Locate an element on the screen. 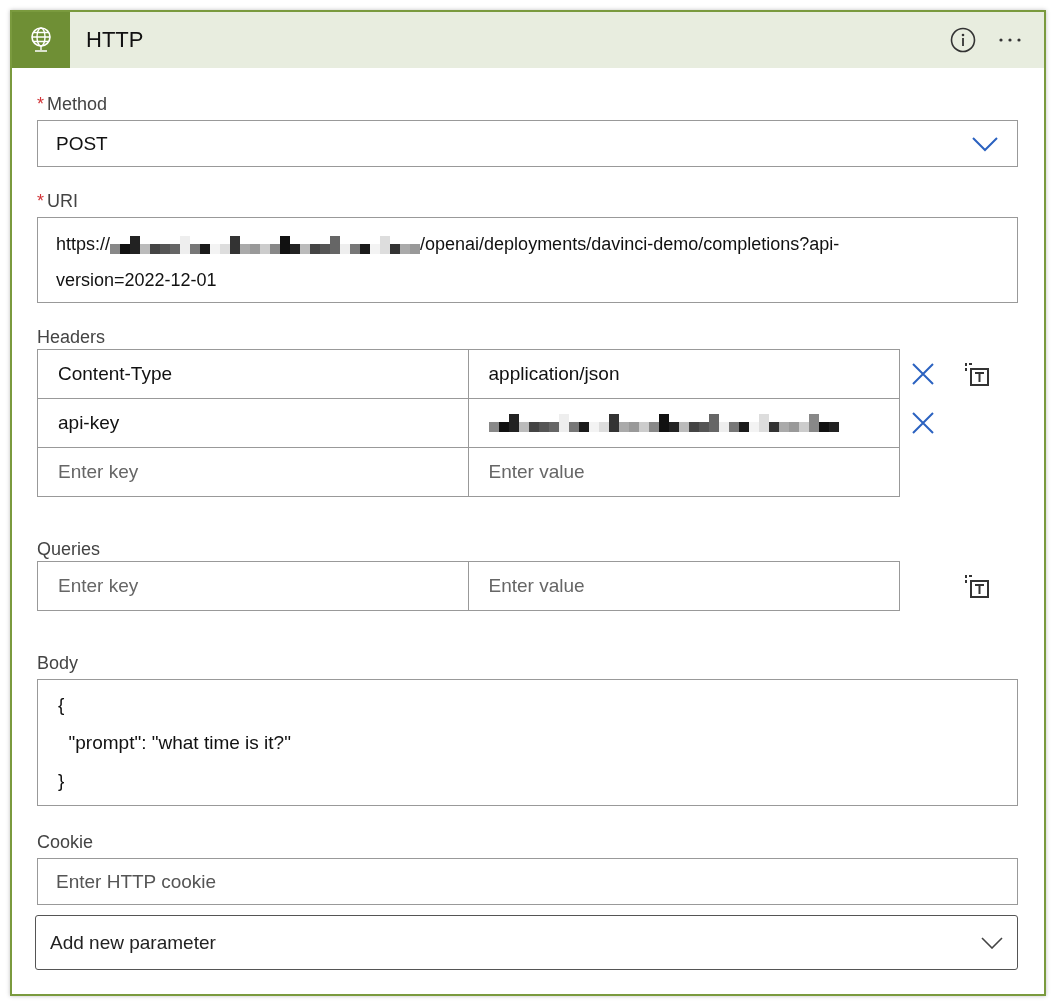  code-line: { is located at coordinates (62, 705).